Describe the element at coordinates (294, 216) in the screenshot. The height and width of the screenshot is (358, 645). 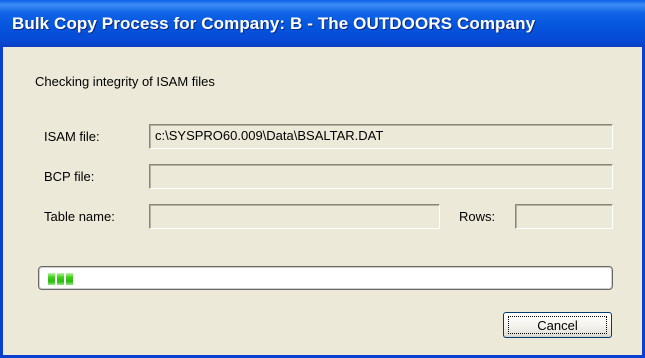
I see `table-name-field` at that location.